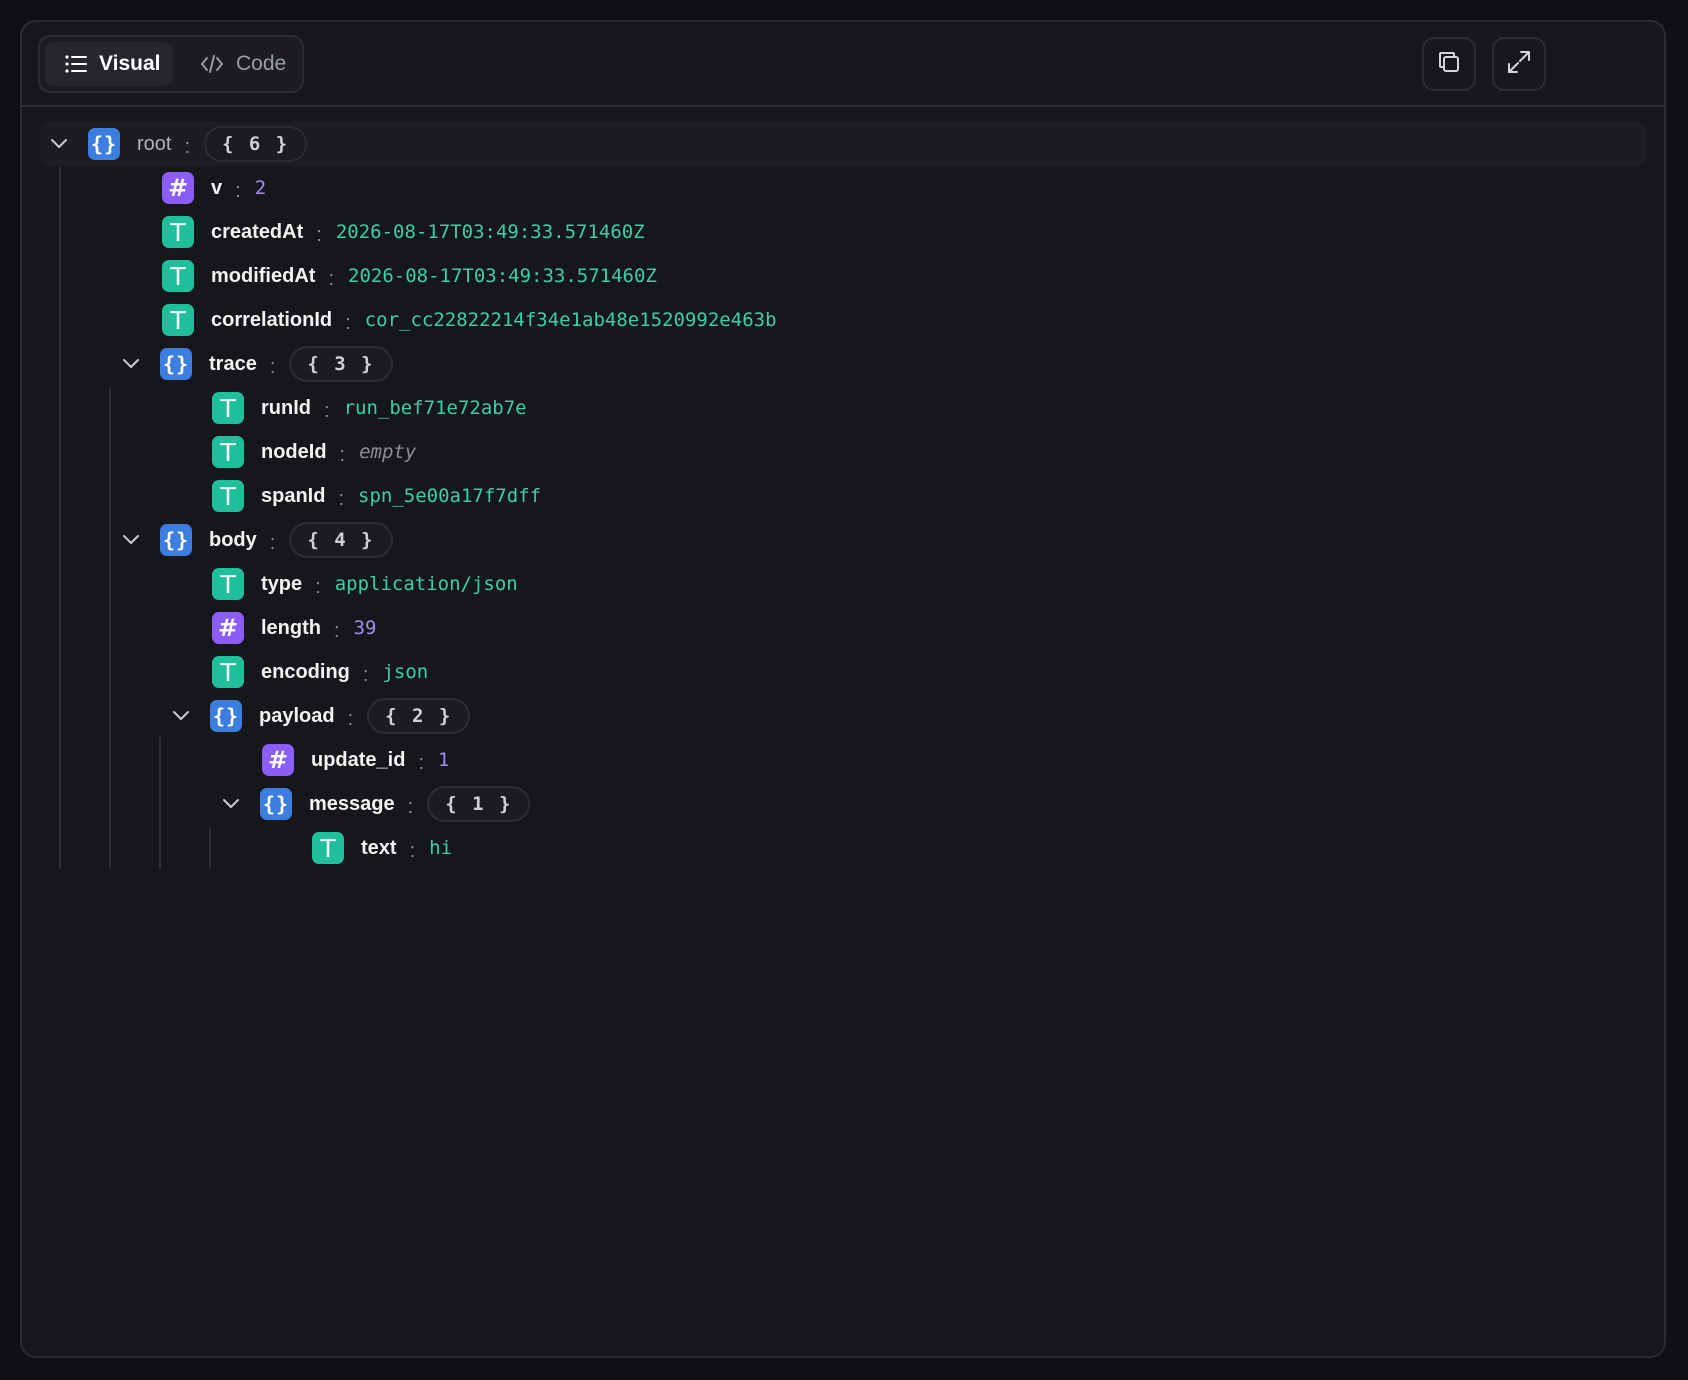  I want to click on node-value: json, so click(405, 672).